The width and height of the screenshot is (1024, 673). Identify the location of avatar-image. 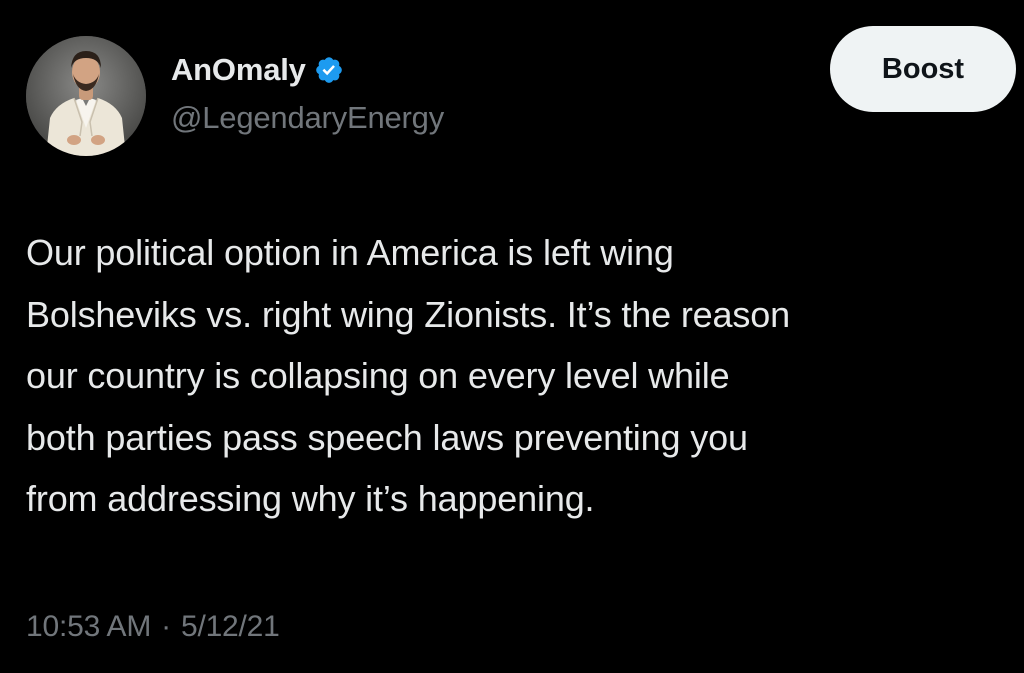
(86, 96).